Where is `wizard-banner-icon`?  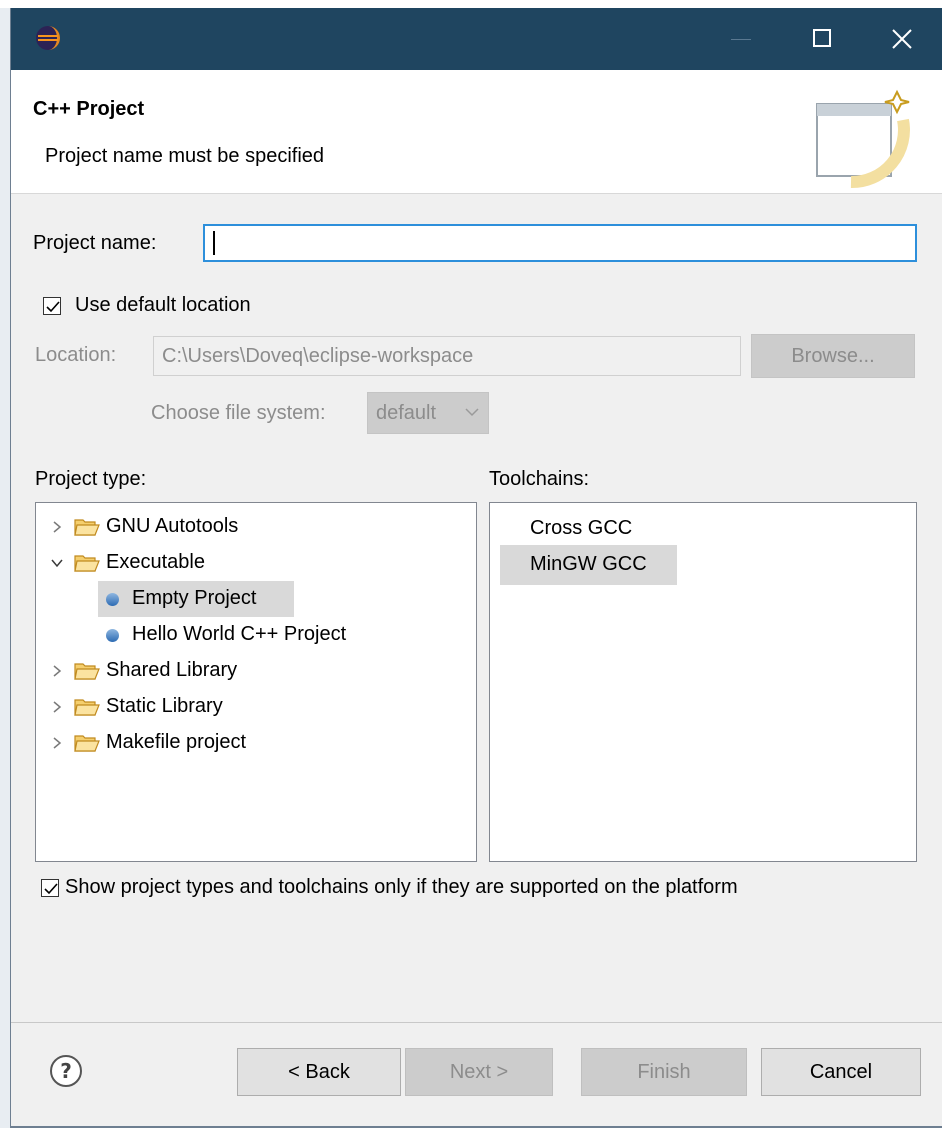 wizard-banner-icon is located at coordinates (863, 139).